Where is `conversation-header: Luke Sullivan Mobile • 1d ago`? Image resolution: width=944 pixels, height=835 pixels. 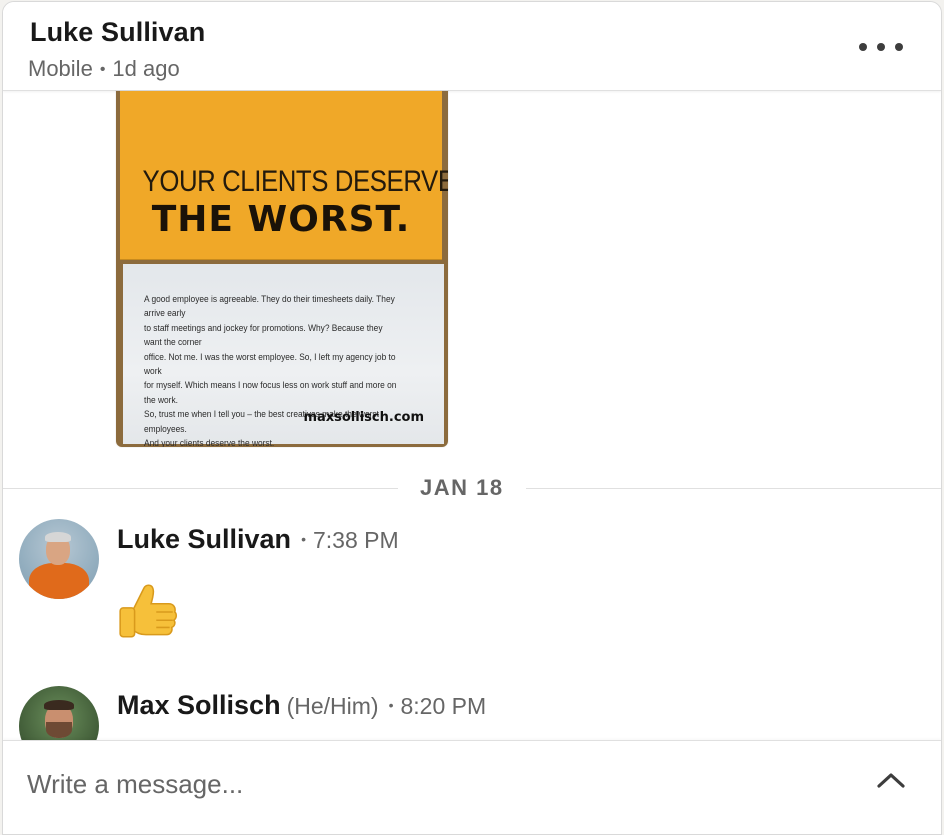 conversation-header: Luke Sullivan Mobile • 1d ago is located at coordinates (472, 46).